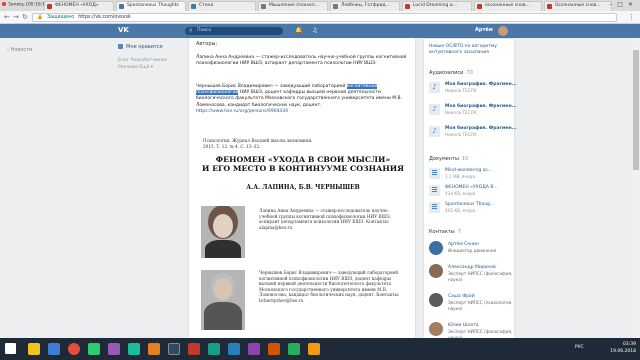  I want to click on news-arrow-link: ‹ Новости, so click(19, 50).